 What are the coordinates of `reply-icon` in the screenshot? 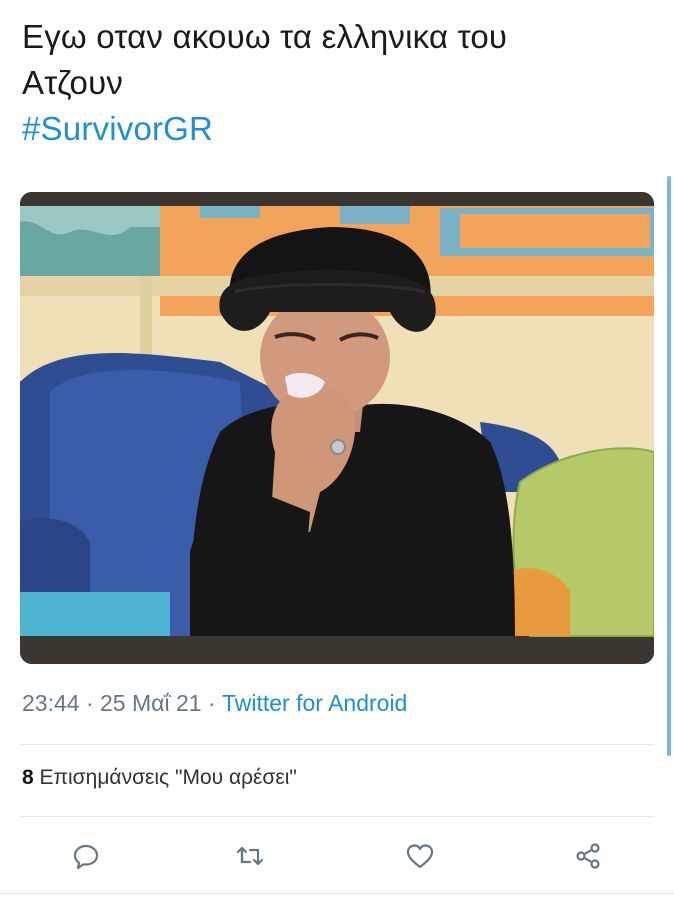 It's located at (86, 857).